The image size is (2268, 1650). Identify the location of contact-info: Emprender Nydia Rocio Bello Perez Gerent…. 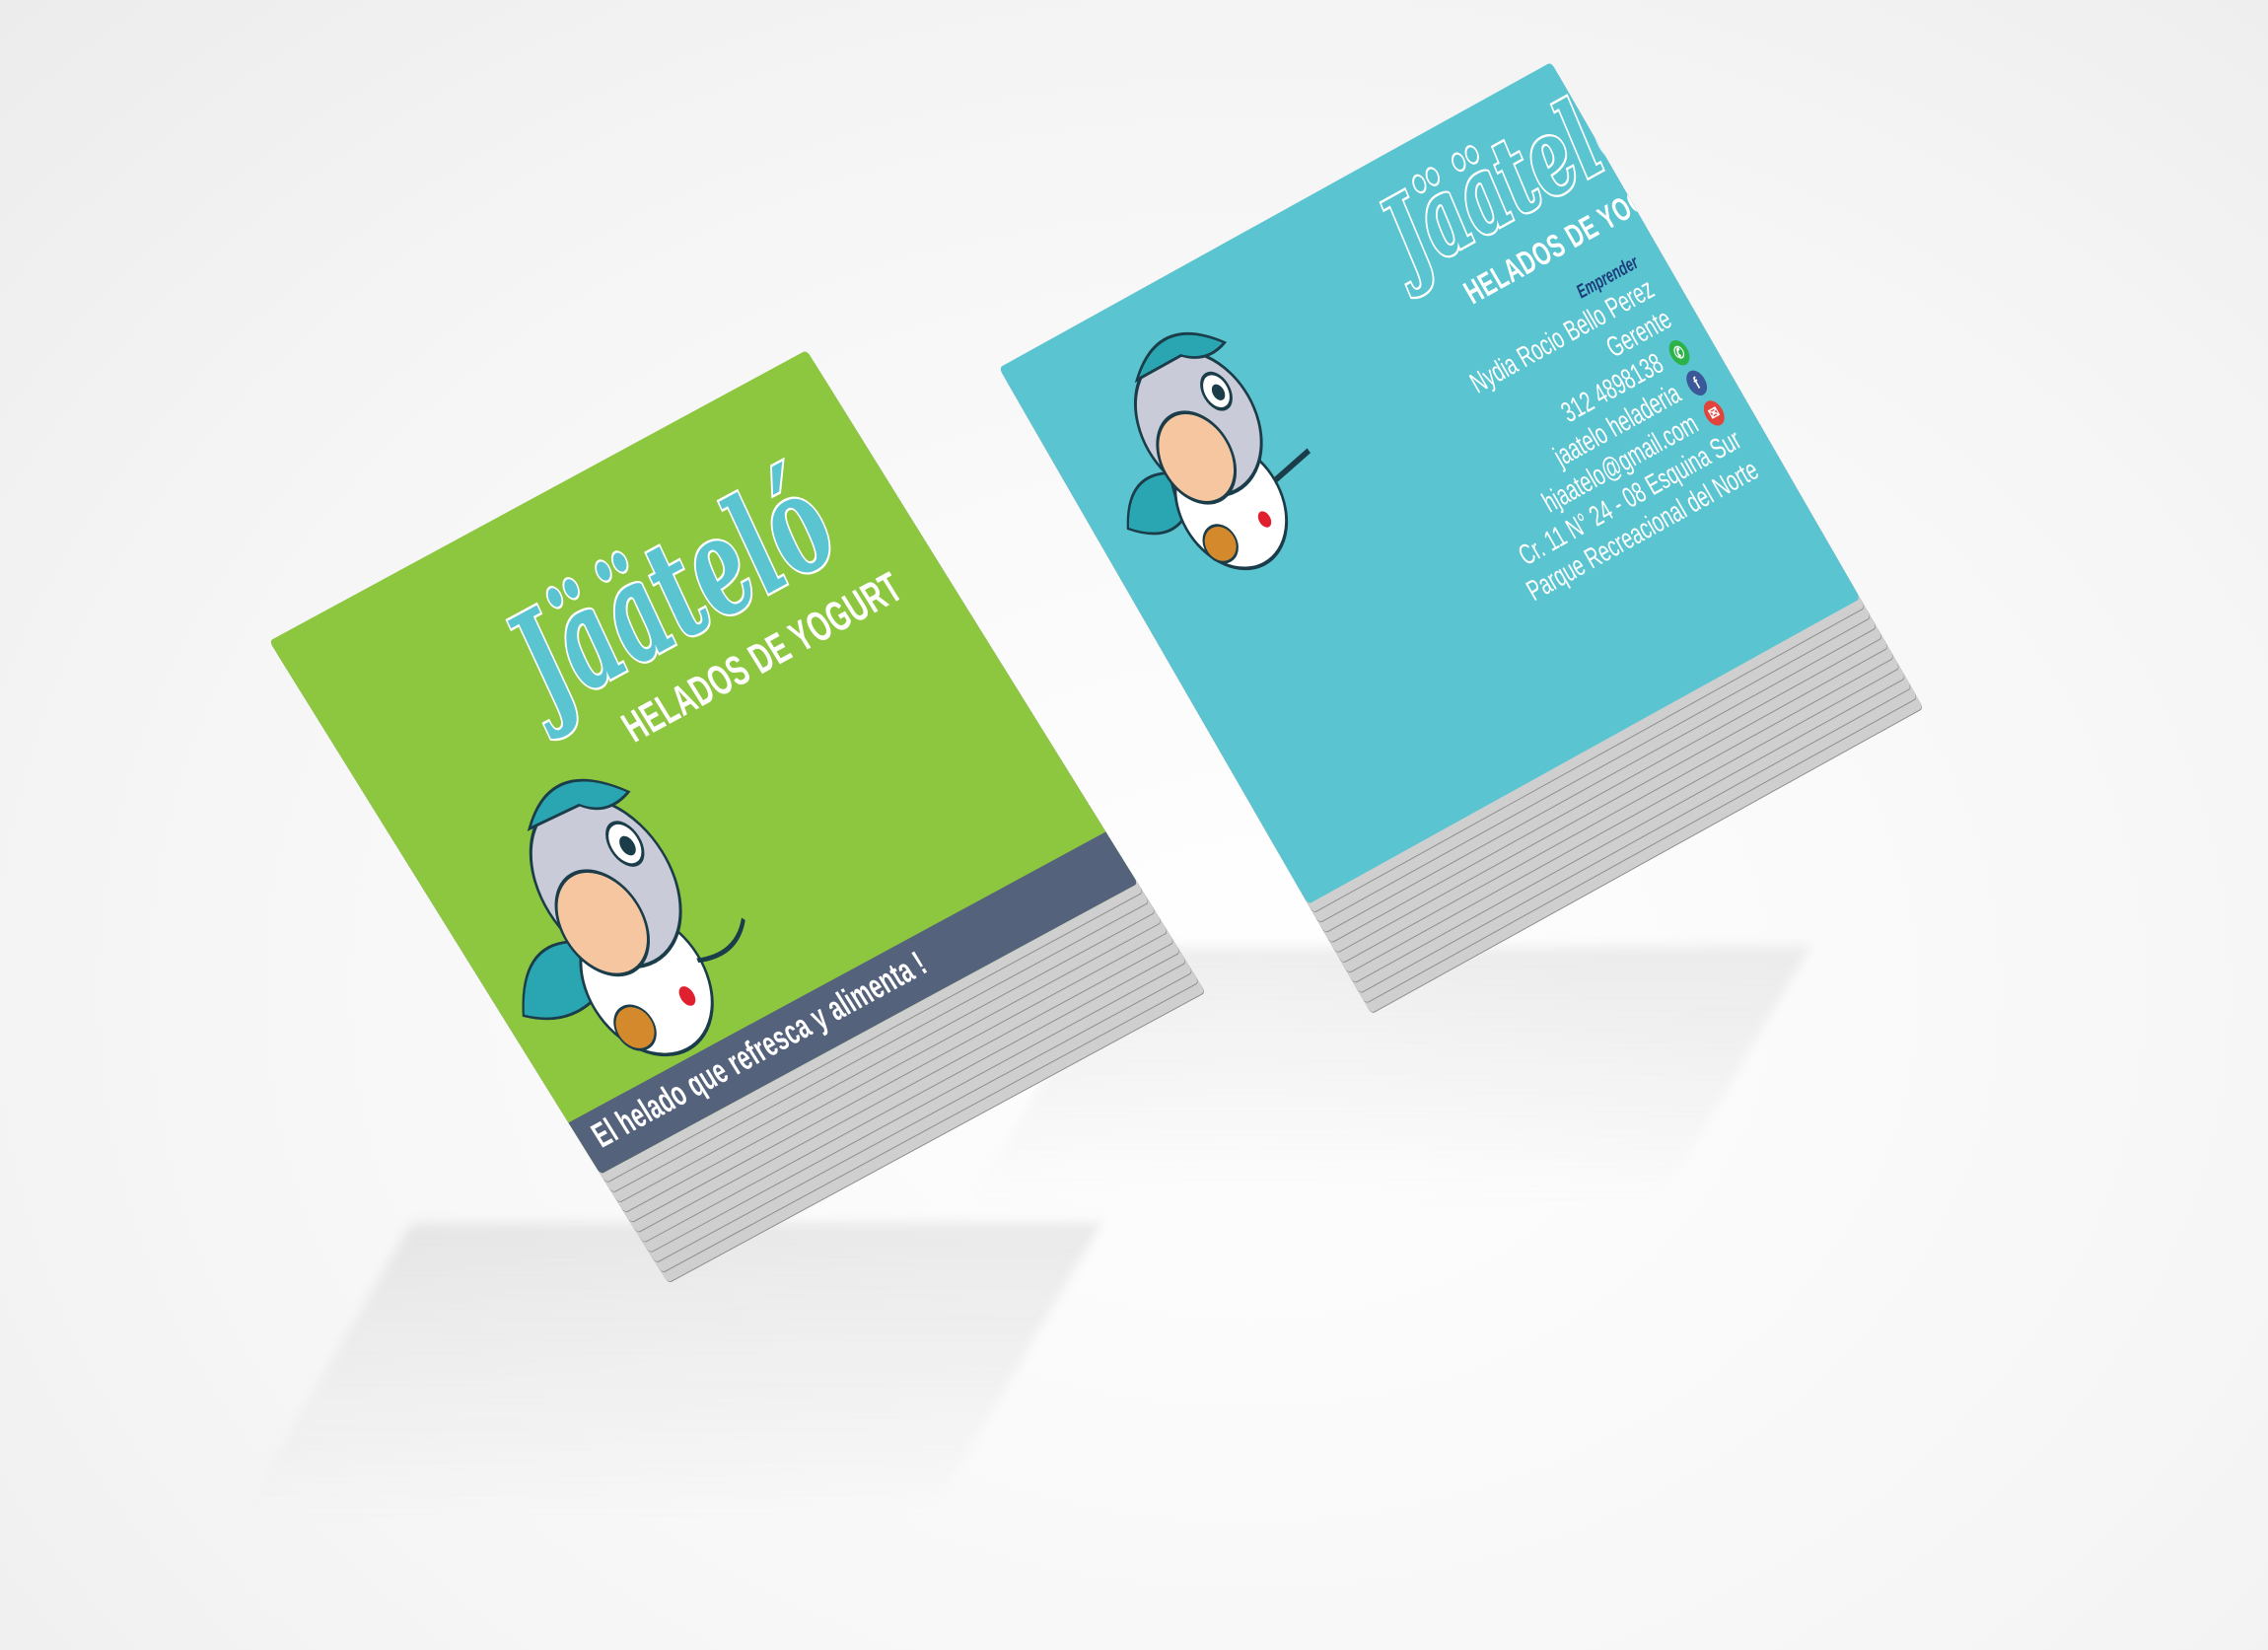
(1584, 430).